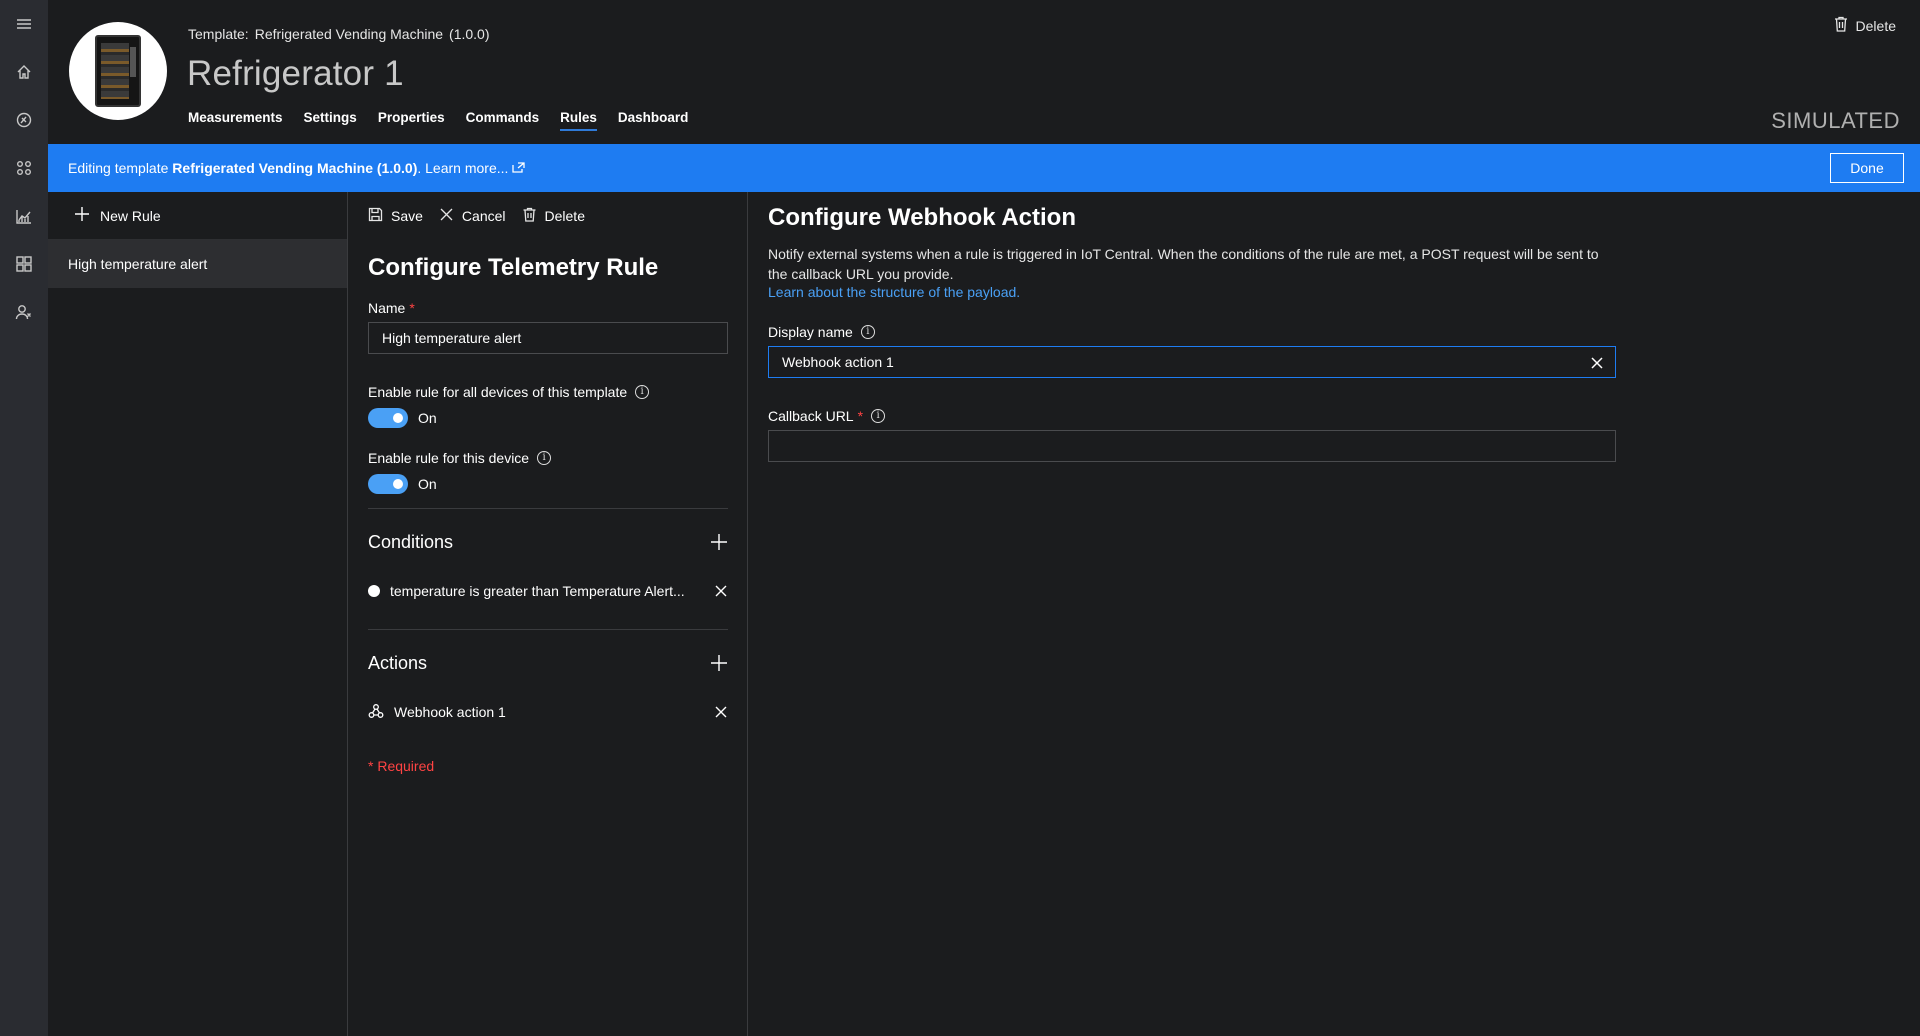  What do you see at coordinates (387, 308) in the screenshot?
I see `name-label: Name` at bounding box center [387, 308].